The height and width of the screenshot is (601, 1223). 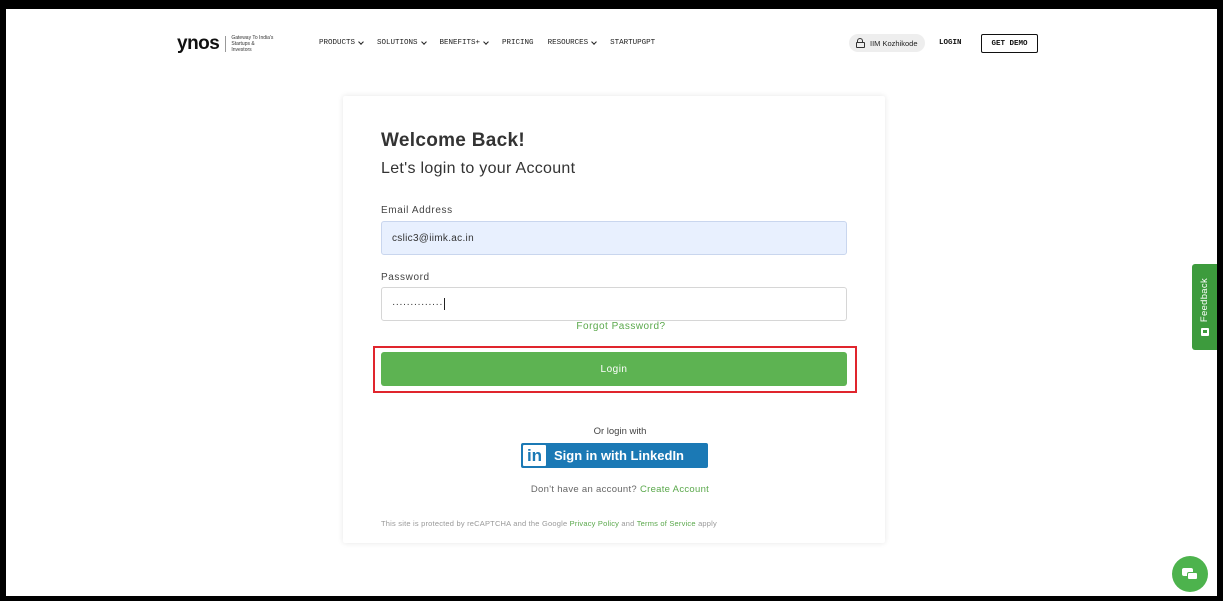 I want to click on feedback-label: Feedback, so click(x=1204, y=300).